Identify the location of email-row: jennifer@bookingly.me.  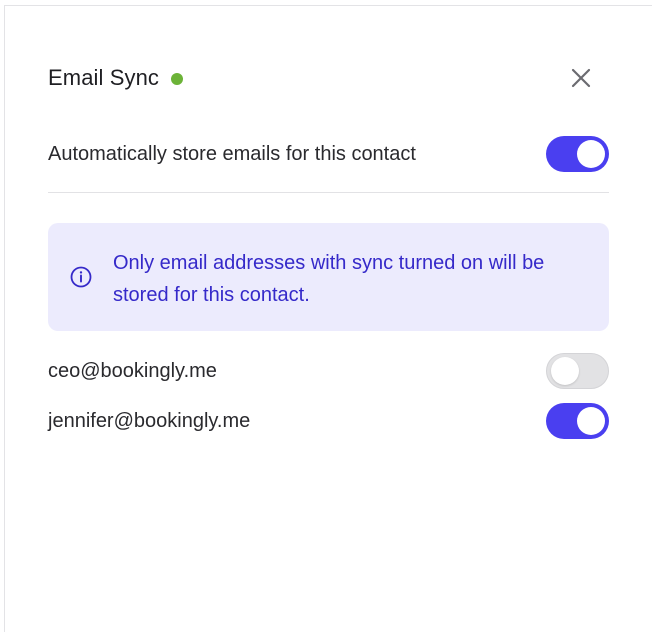
(328, 421).